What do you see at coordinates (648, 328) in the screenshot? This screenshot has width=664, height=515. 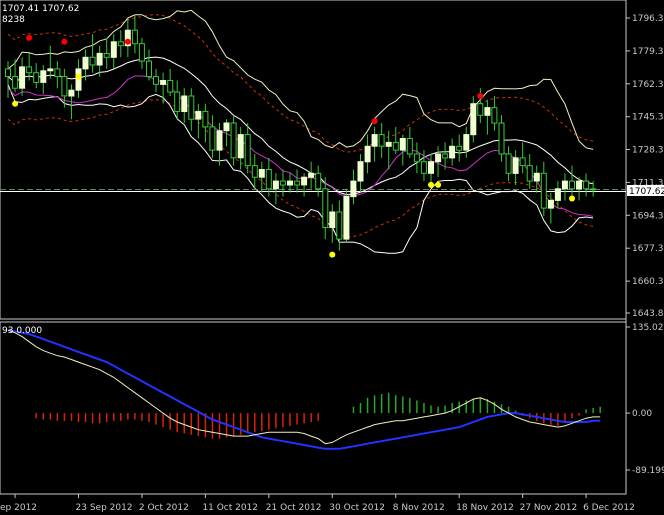 I see `osc-y-tick-label: 135.021` at bounding box center [648, 328].